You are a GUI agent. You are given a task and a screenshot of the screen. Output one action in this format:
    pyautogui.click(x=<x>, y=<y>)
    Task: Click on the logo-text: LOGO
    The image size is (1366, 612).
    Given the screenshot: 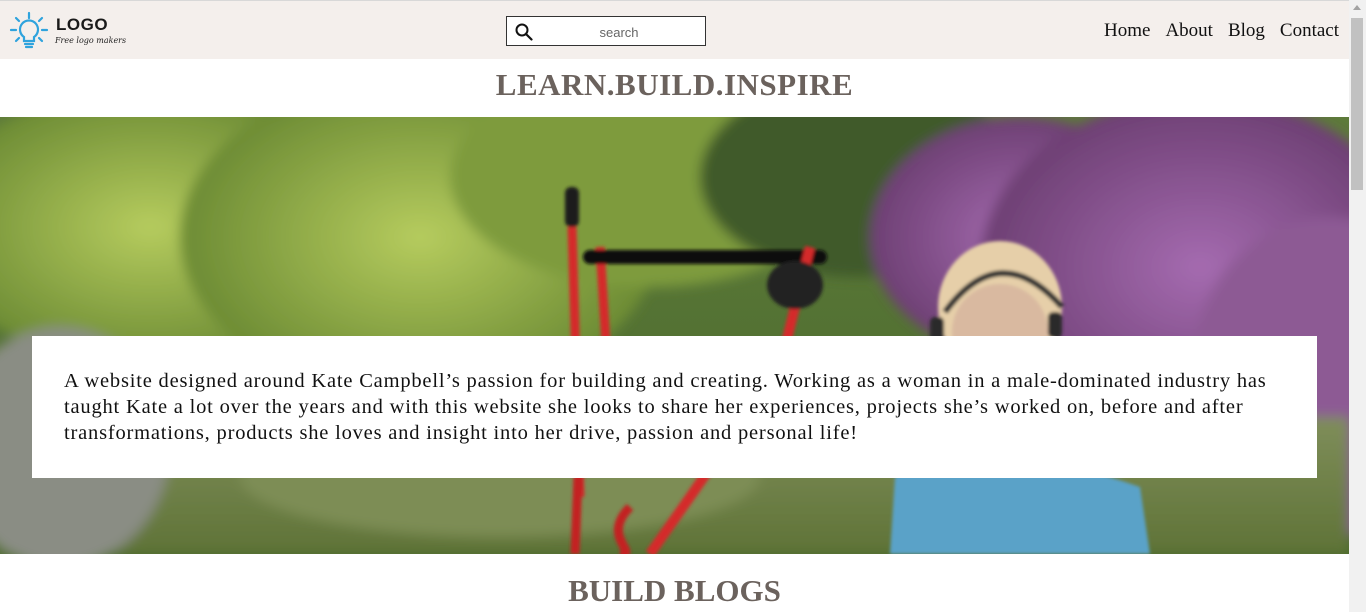 What is the action you would take?
    pyautogui.click(x=82, y=24)
    